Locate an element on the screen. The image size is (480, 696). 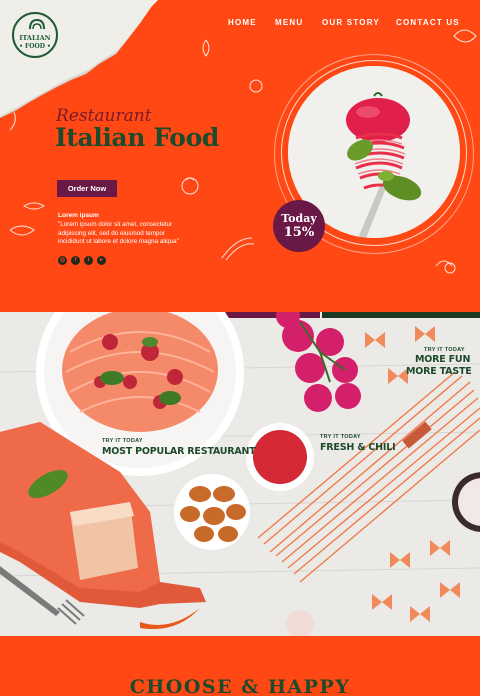
hero-title: Italian Food is located at coordinates (137, 137).